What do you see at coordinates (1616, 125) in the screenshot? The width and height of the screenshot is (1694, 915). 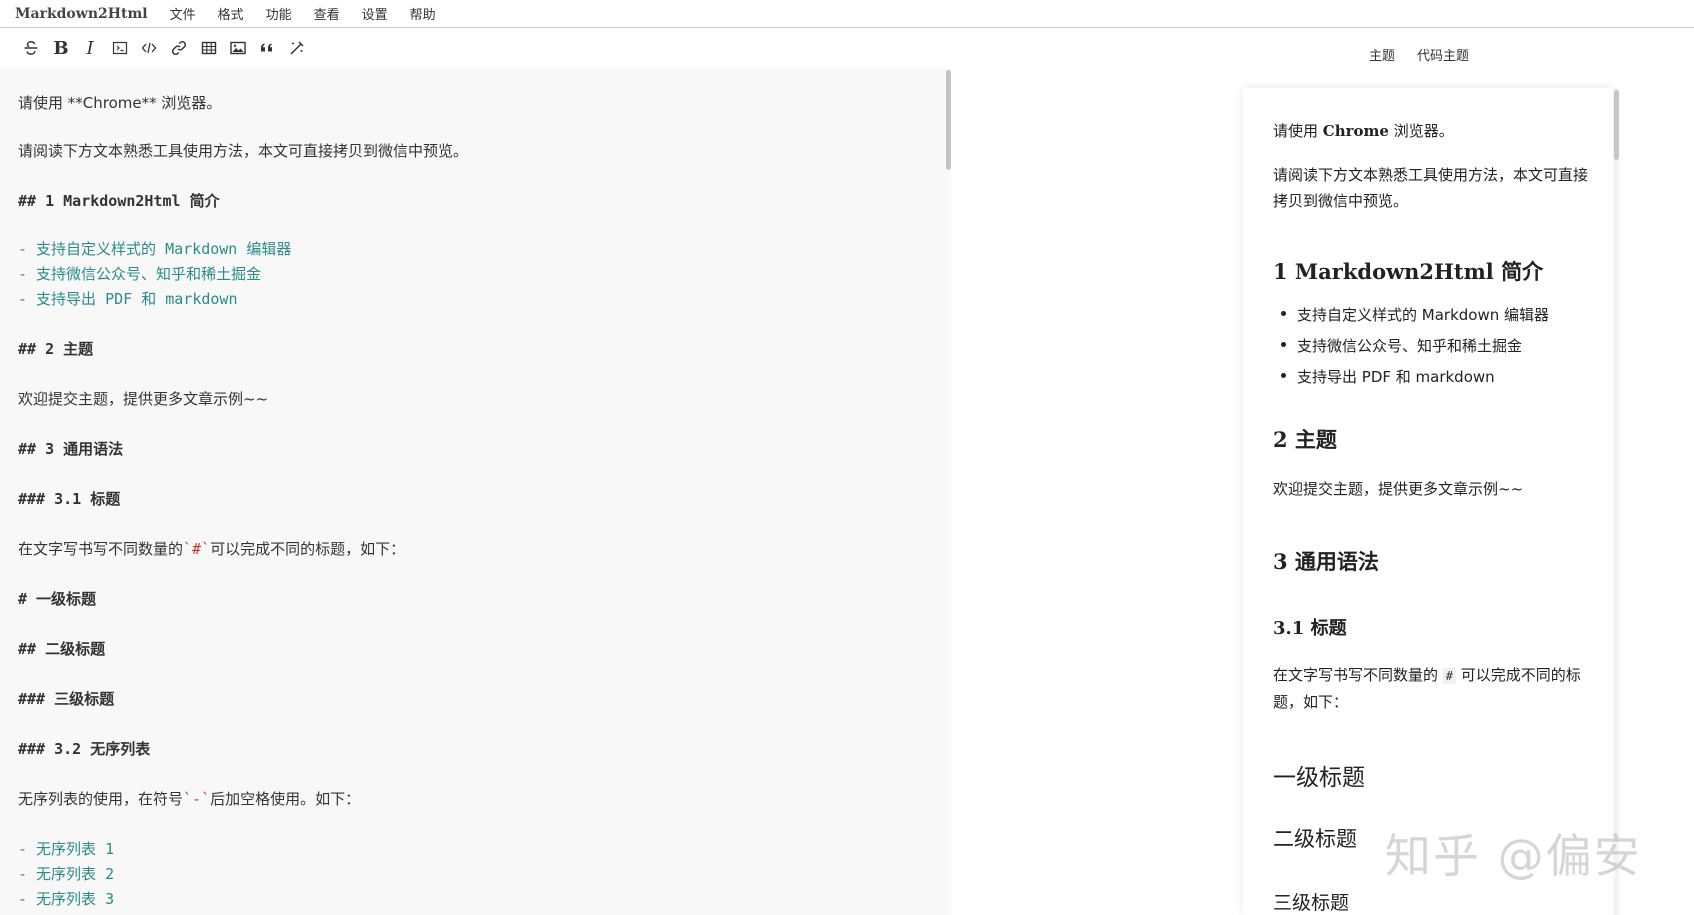 I see `preview-scrollbar-thumb` at bounding box center [1616, 125].